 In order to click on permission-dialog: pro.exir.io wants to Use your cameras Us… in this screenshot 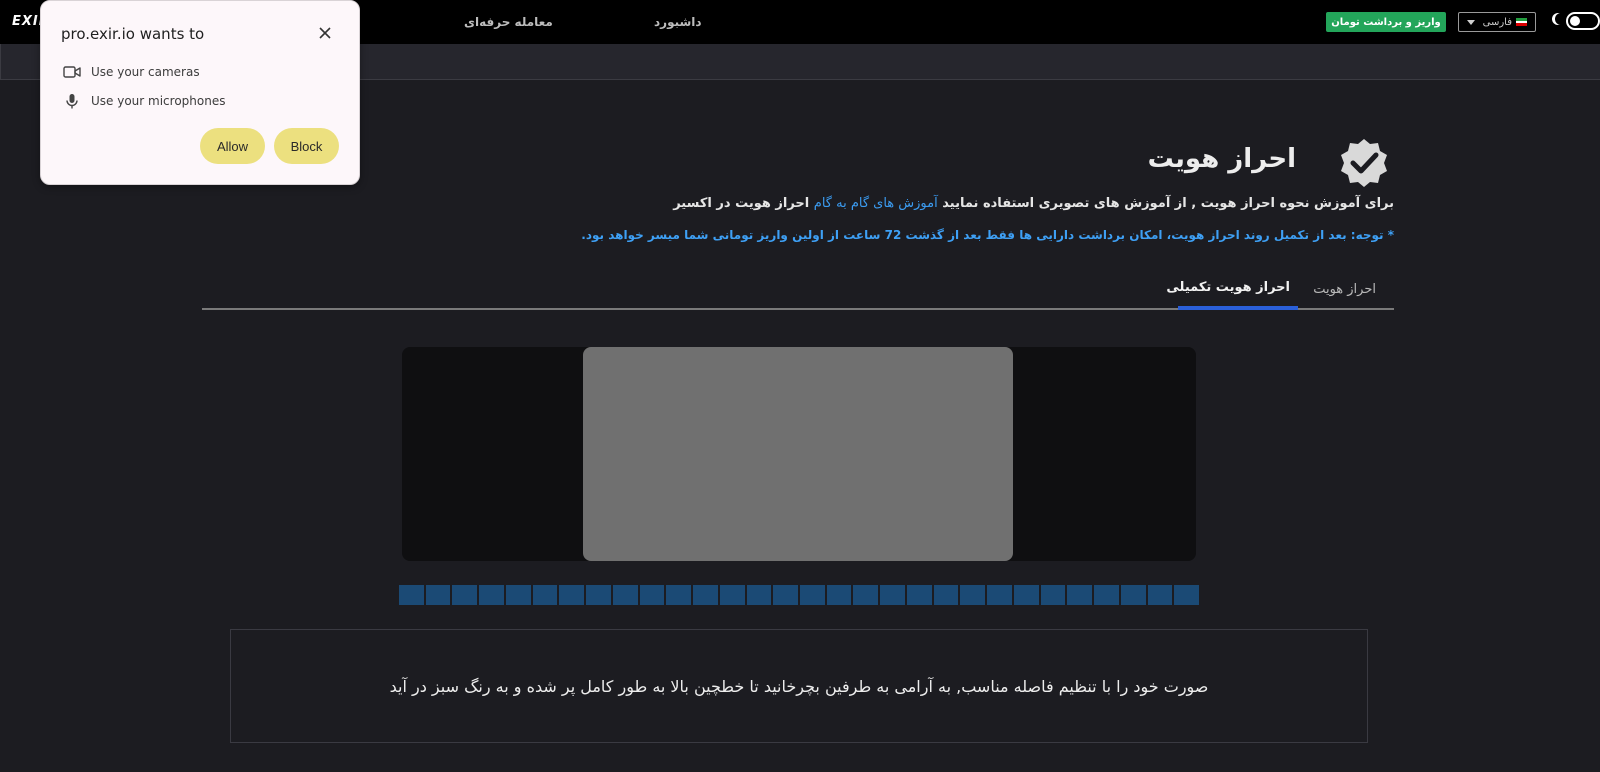, I will do `click(200, 92)`.